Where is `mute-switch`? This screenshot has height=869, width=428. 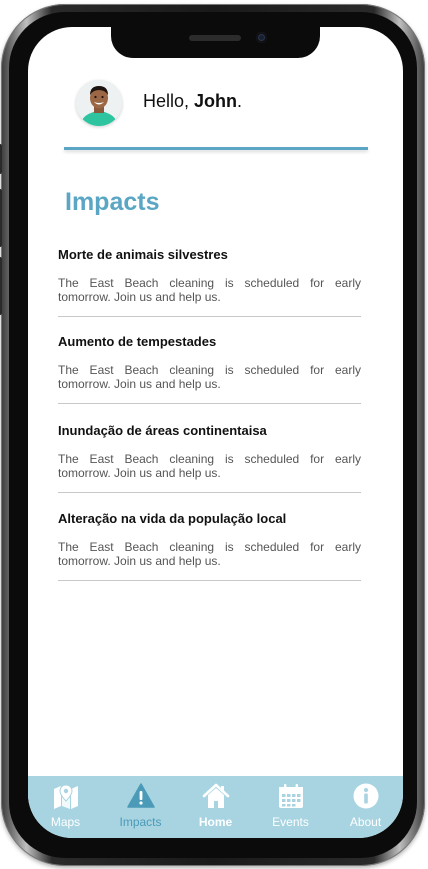
mute-switch is located at coordinates (1, 159).